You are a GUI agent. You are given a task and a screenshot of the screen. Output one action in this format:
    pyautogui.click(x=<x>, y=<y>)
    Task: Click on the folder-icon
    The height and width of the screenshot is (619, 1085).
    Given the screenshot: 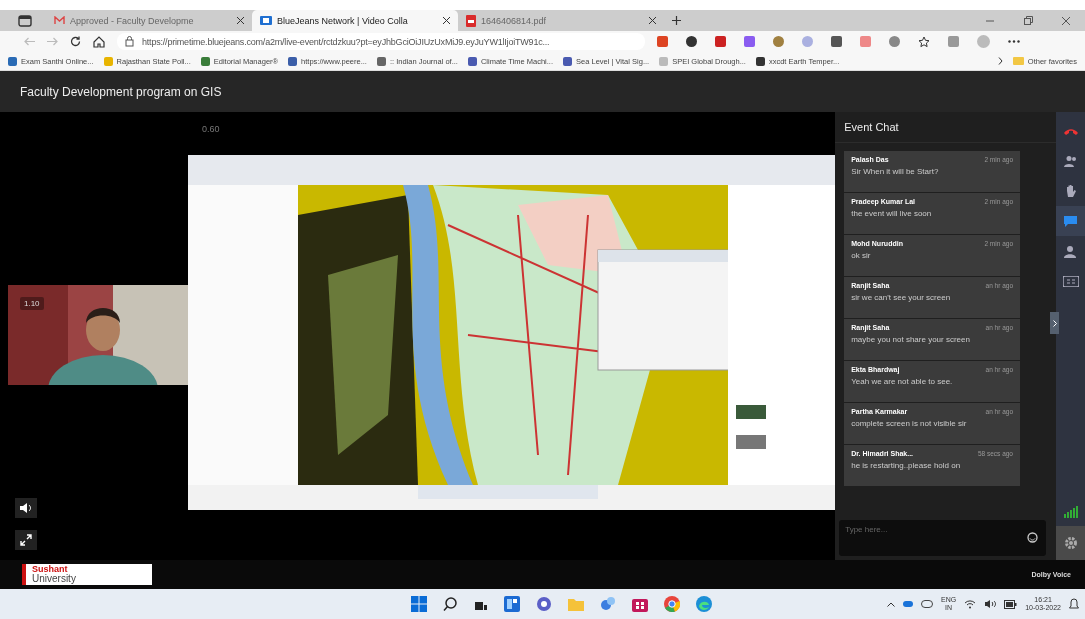 What is the action you would take?
    pyautogui.click(x=1018, y=61)
    